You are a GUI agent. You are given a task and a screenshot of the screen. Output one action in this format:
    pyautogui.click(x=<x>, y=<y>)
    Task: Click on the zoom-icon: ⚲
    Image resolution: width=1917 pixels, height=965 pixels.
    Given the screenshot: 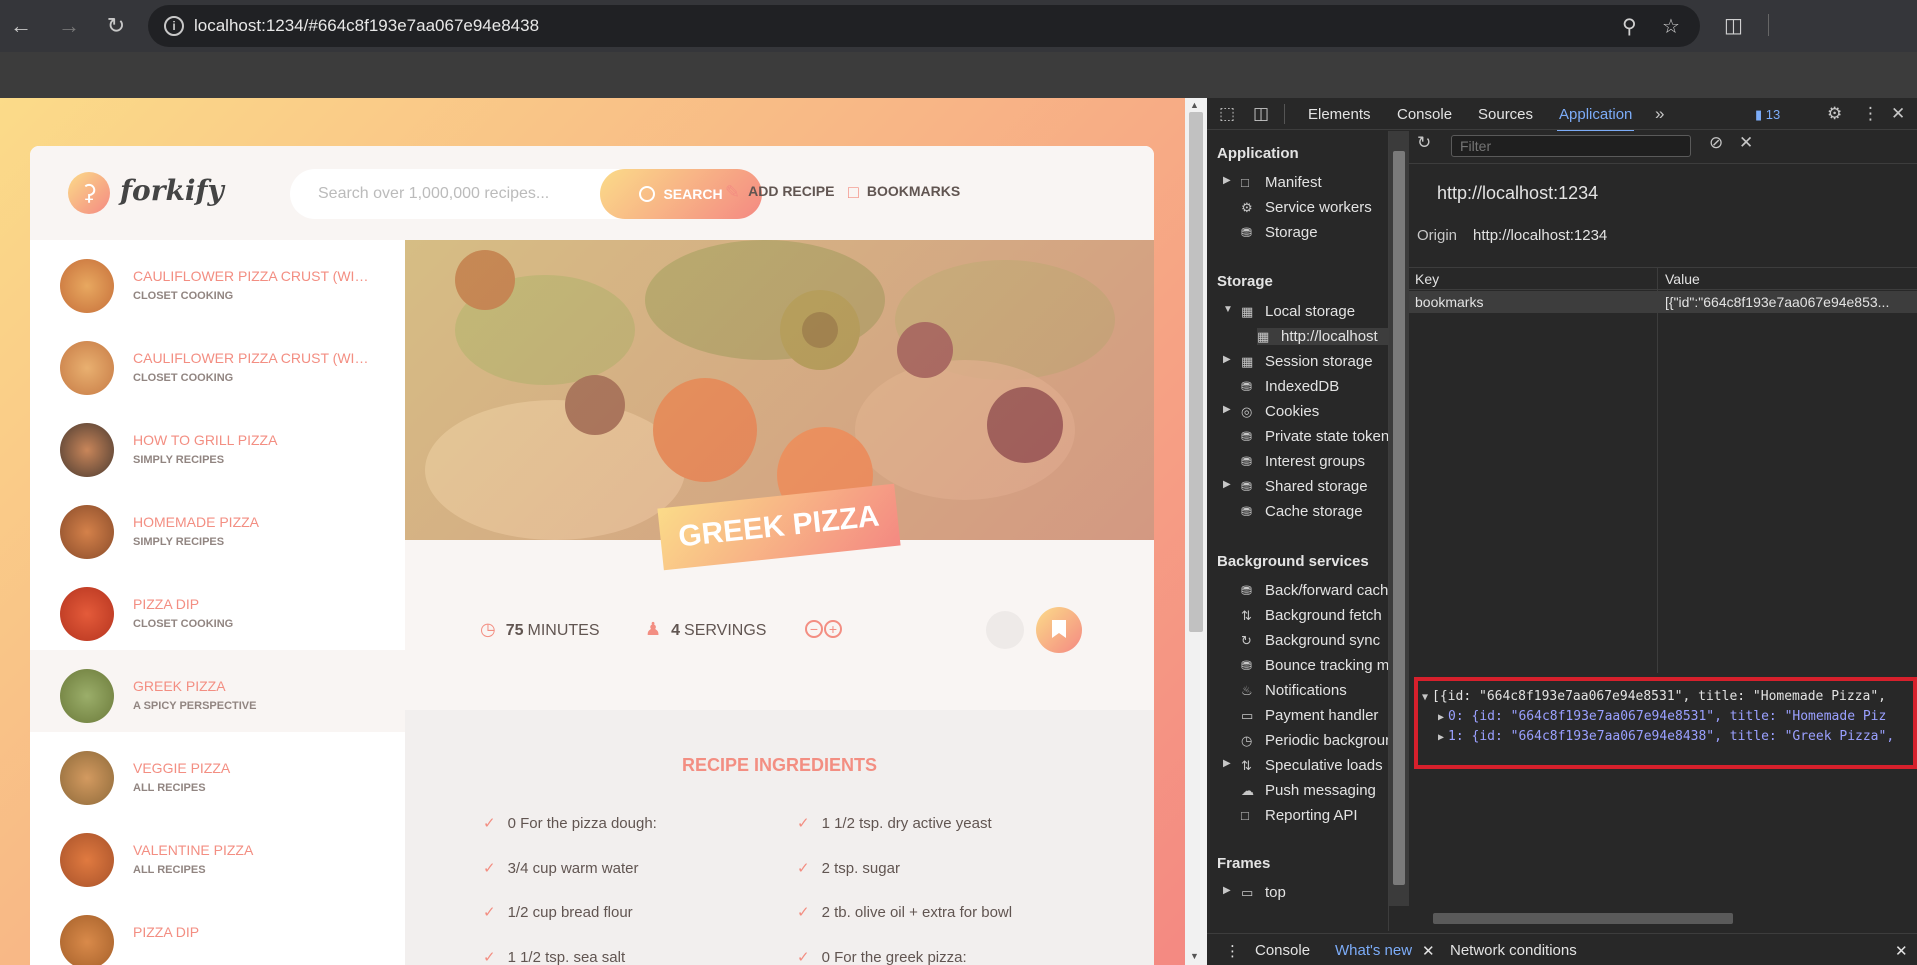 What is the action you would take?
    pyautogui.click(x=1629, y=26)
    